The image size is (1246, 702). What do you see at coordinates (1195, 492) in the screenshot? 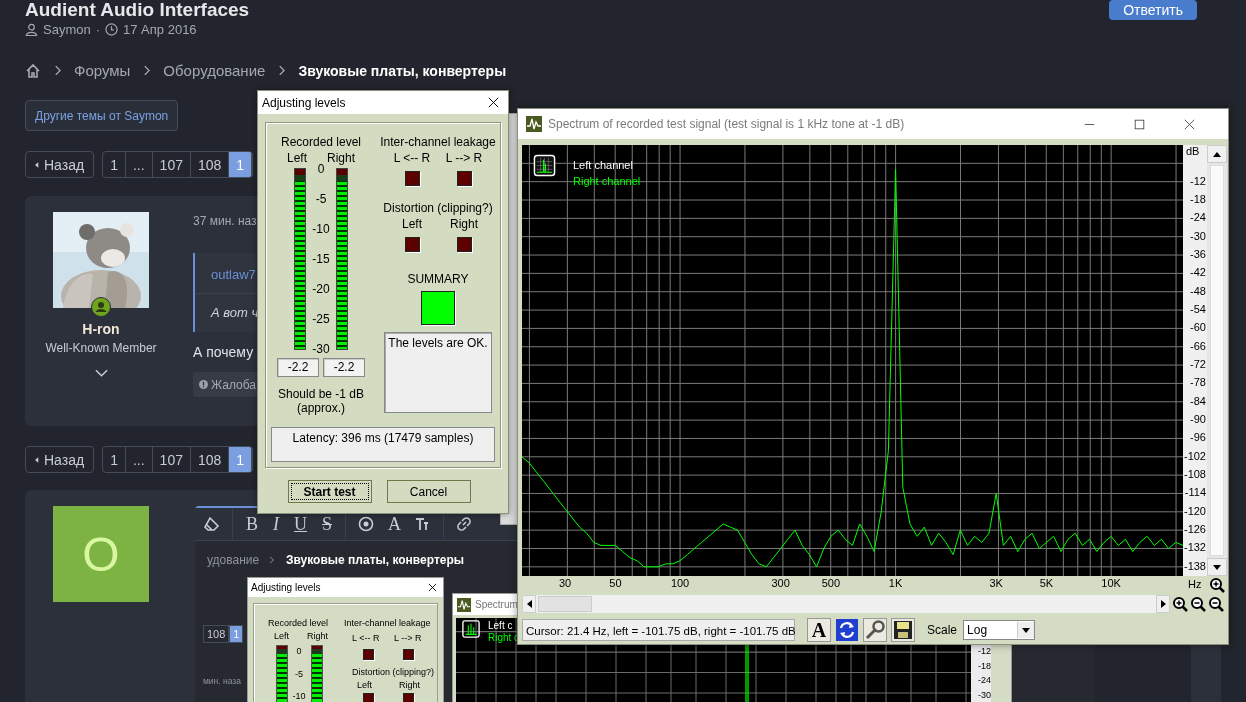
I see `axis-label: -114` at bounding box center [1195, 492].